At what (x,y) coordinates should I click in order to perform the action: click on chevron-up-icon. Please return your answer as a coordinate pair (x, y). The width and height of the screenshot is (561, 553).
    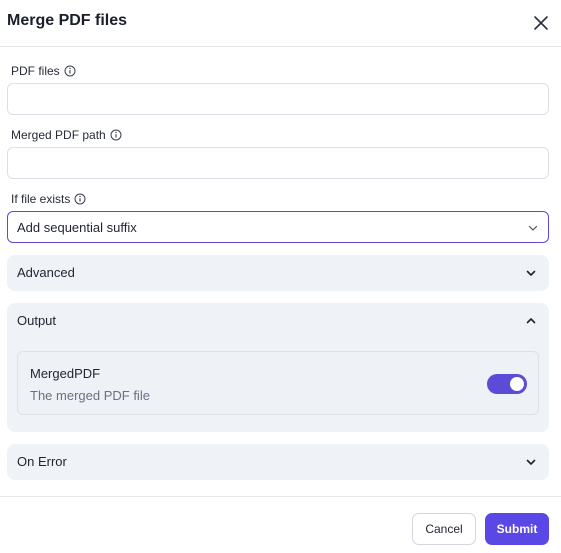
    Looking at the image, I should click on (531, 321).